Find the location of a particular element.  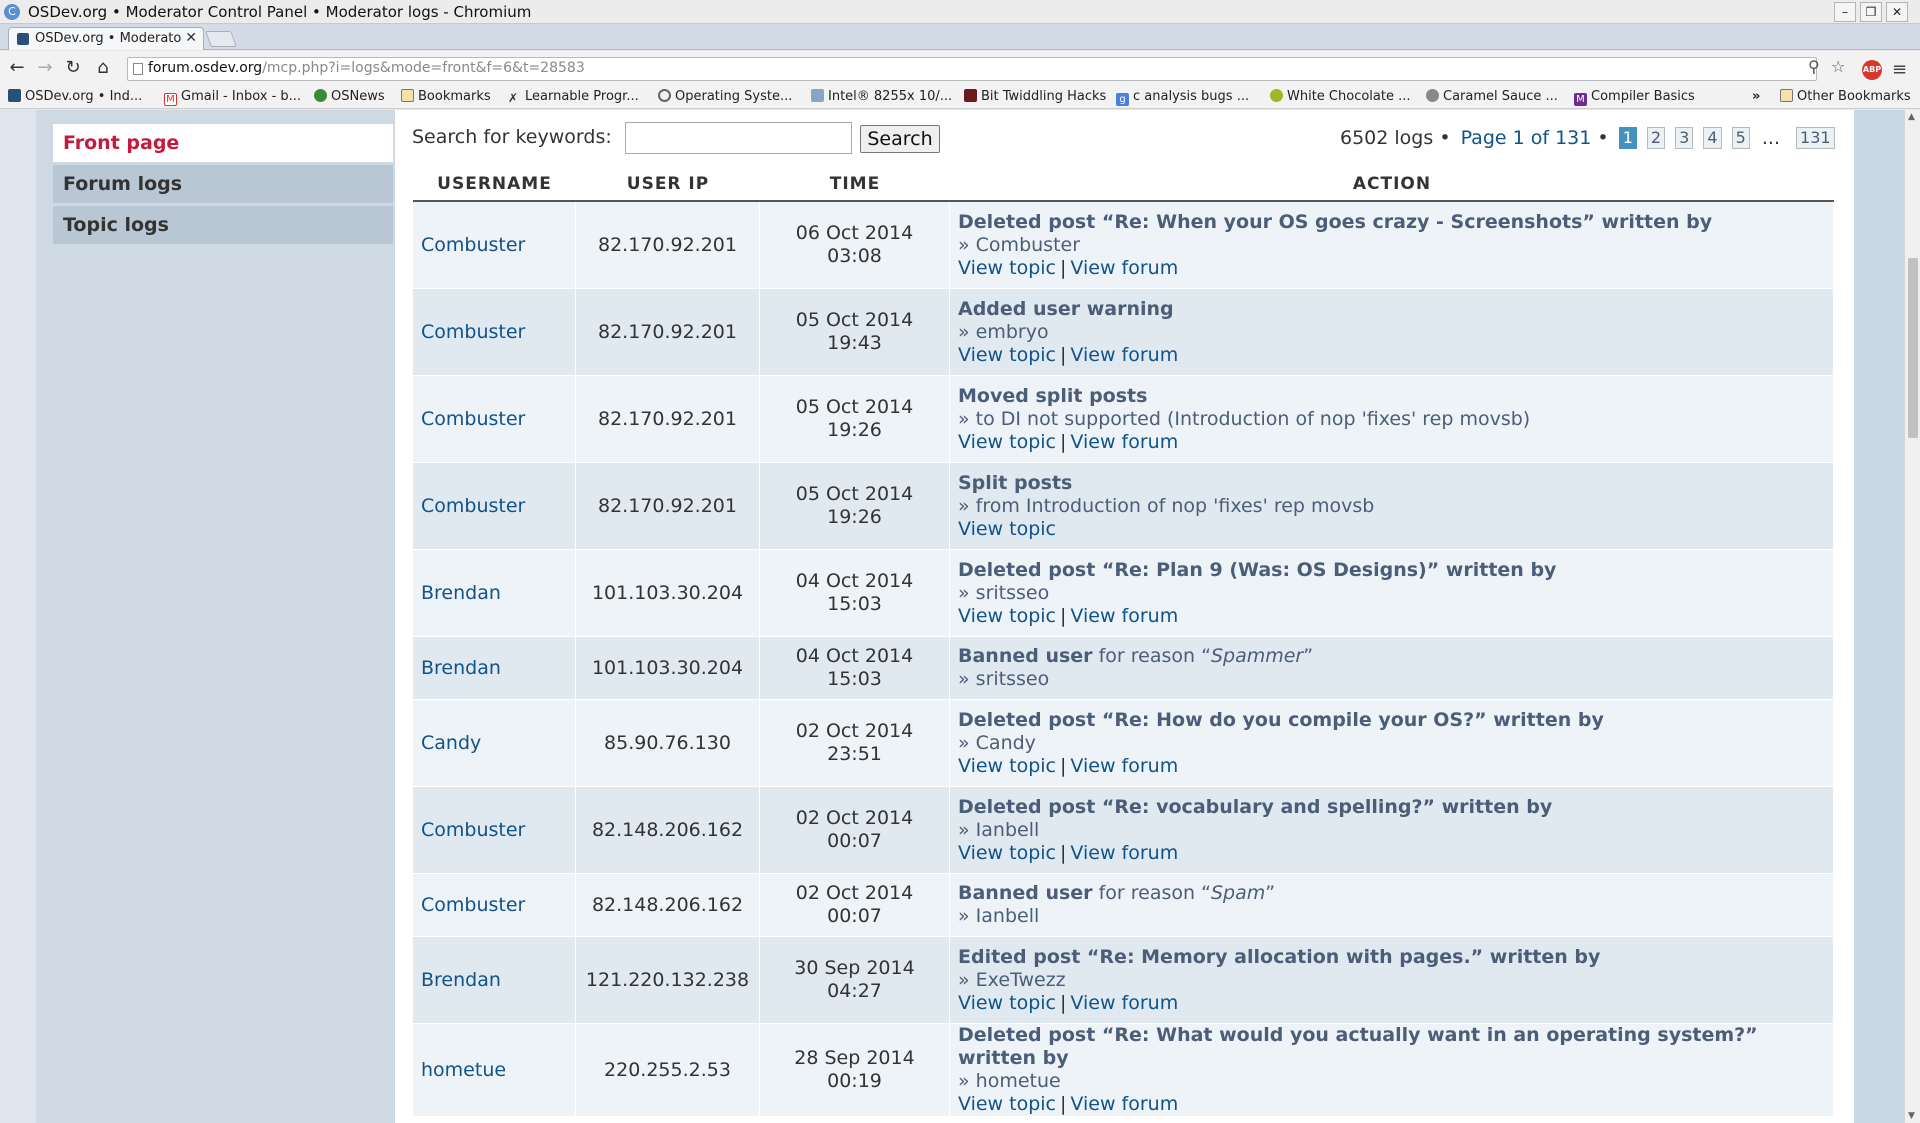

scrollbar: ▲ ▼ is located at coordinates (1912, 616).